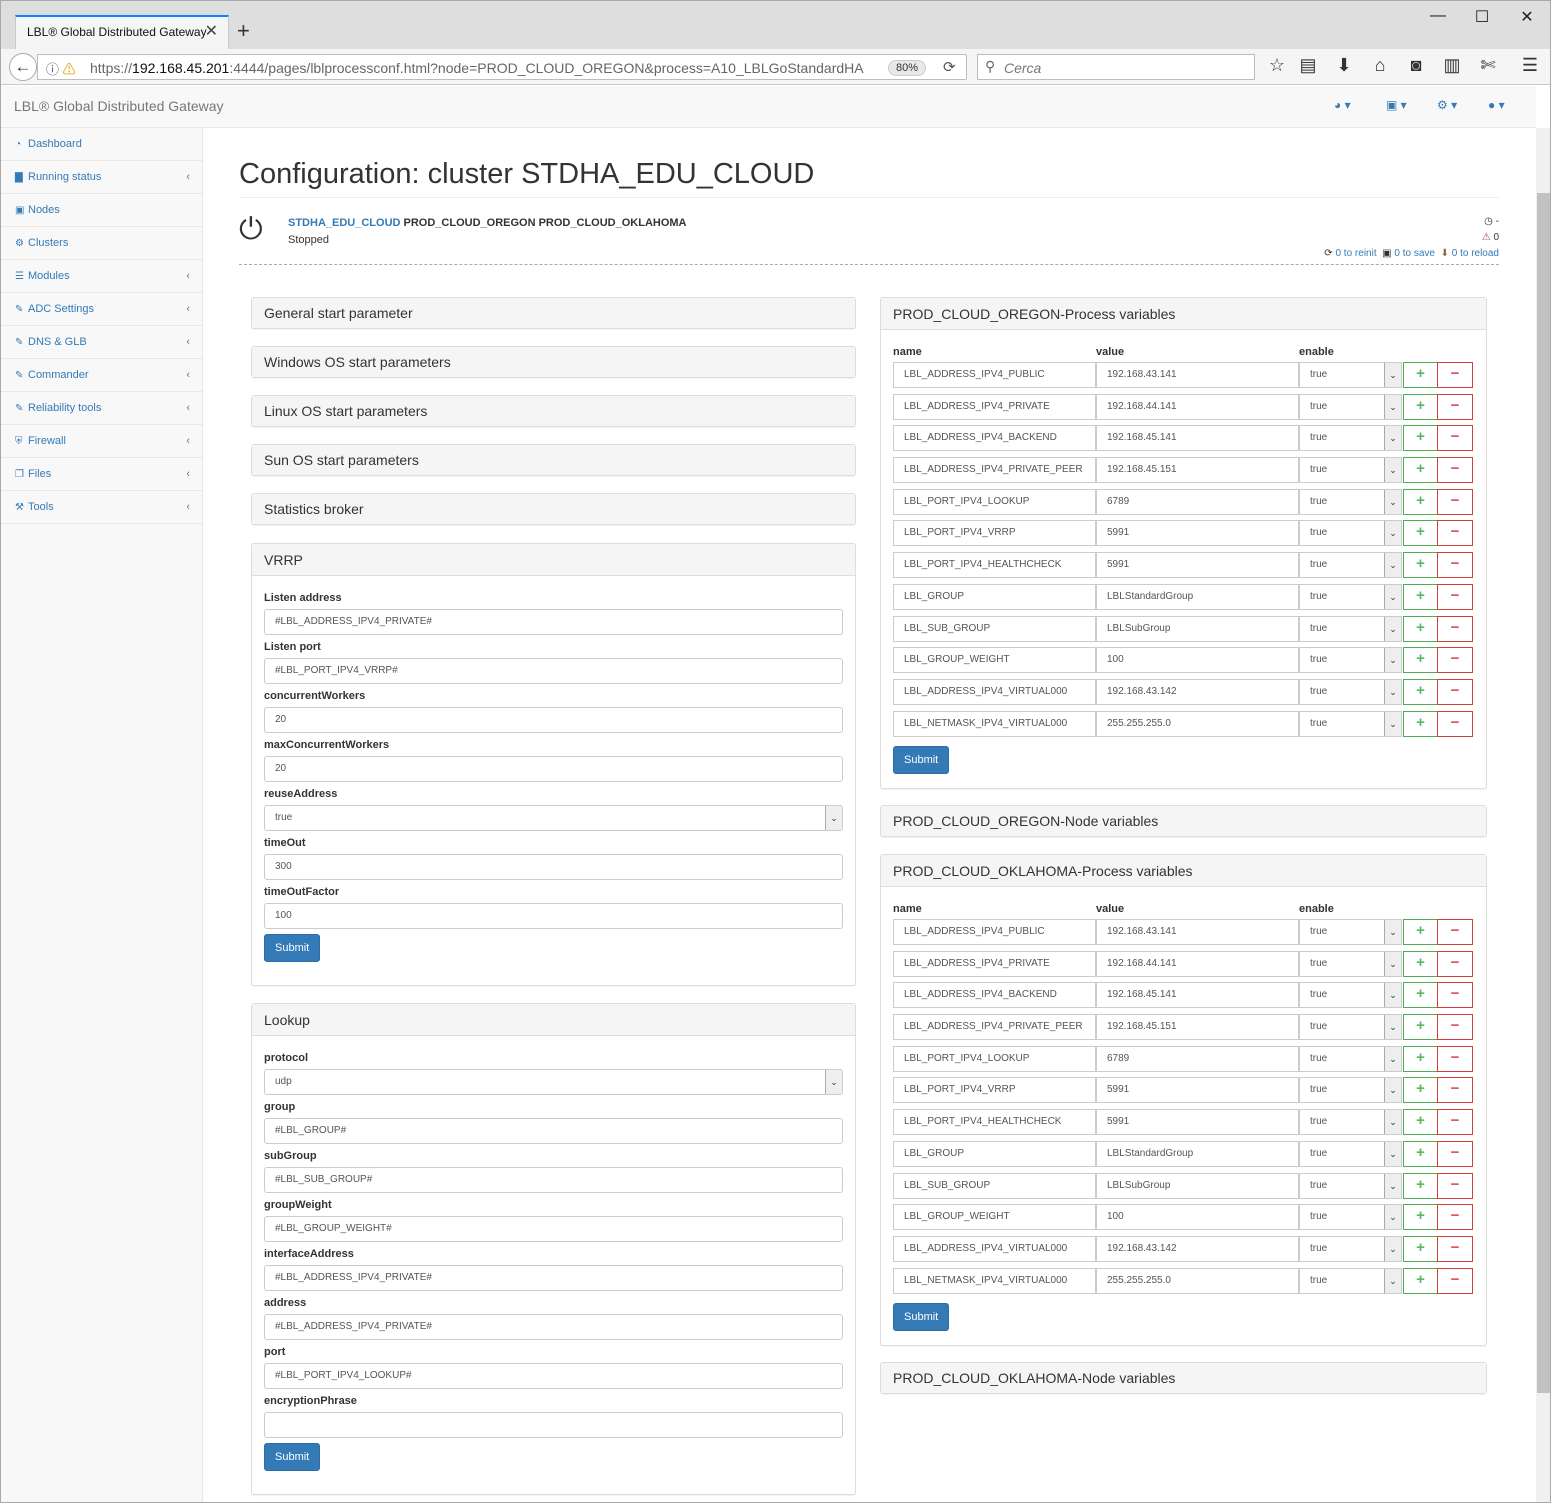  Describe the element at coordinates (1496, 105) in the screenshot. I see `user-dropdown-icon: ● ▾` at that location.